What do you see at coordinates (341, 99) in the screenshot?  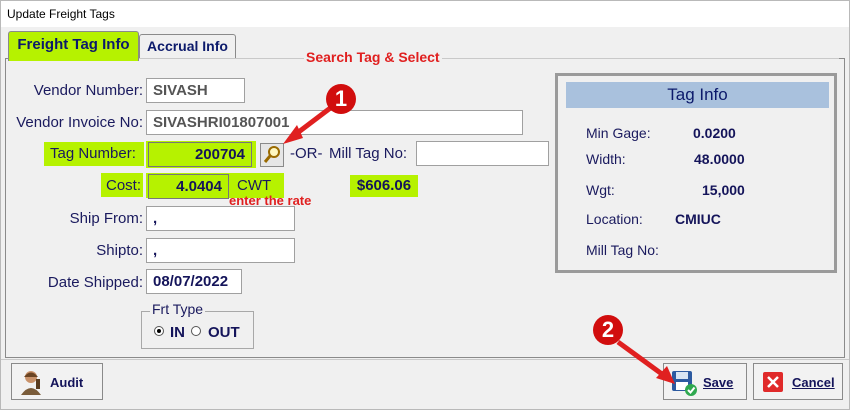 I see `step-1-badge: 1` at bounding box center [341, 99].